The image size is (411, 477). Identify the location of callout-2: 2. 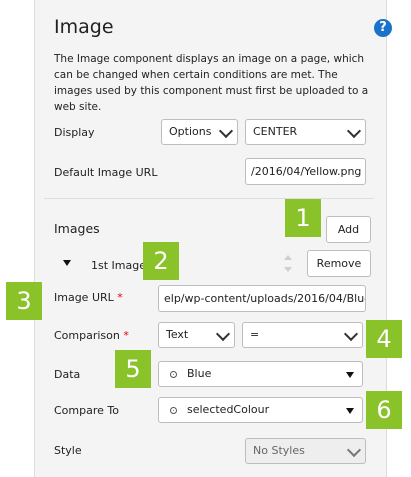
(161, 261).